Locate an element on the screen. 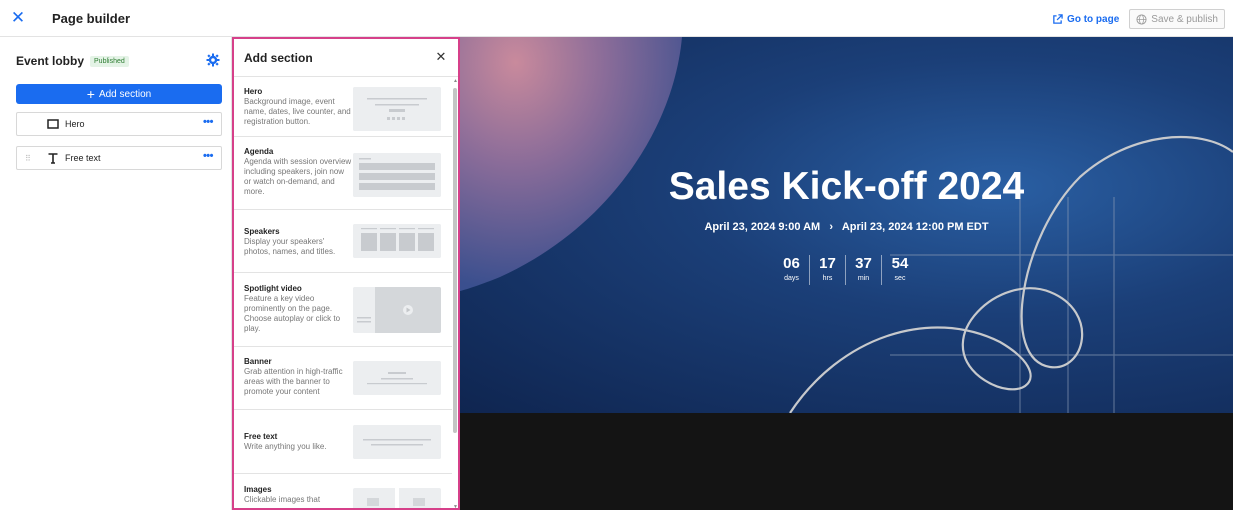 This screenshot has height=510, width=1233. section-item-free-text: ⠿ Free text ••• is located at coordinates (119, 158).